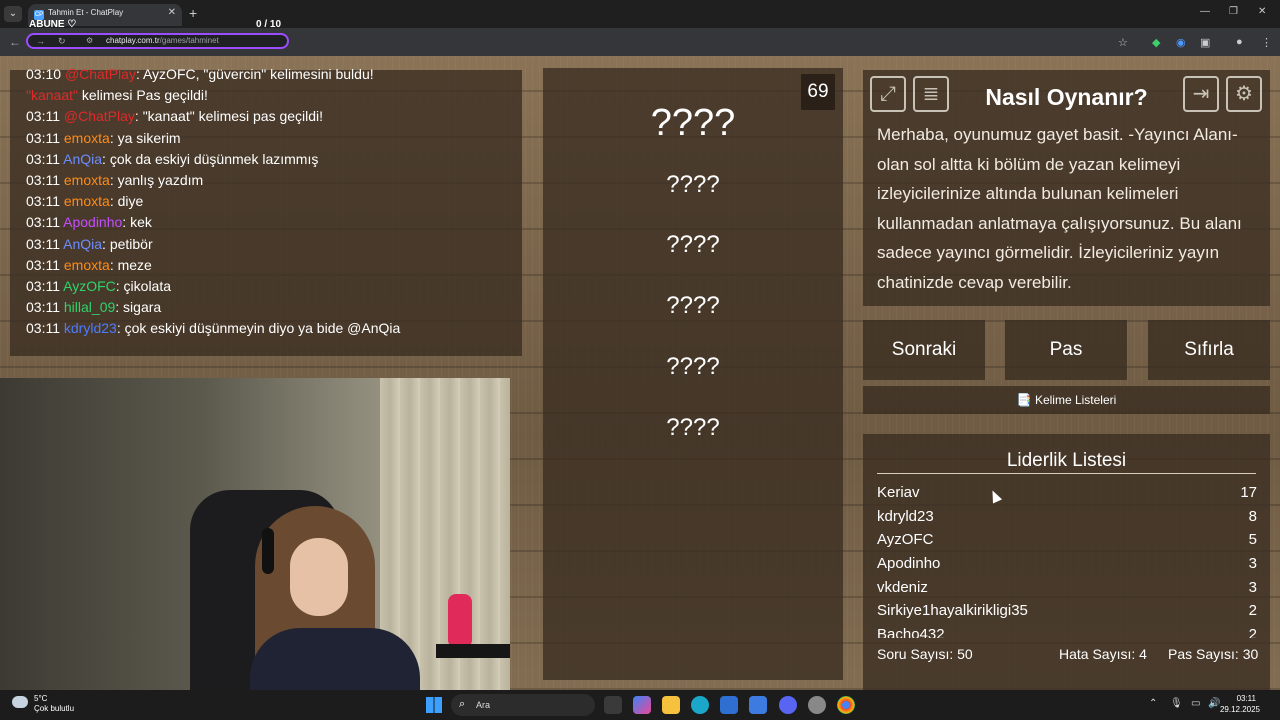 This screenshot has width=1280, height=720. What do you see at coordinates (172, 12) in the screenshot?
I see `tab-close-icon: ✕` at bounding box center [172, 12].